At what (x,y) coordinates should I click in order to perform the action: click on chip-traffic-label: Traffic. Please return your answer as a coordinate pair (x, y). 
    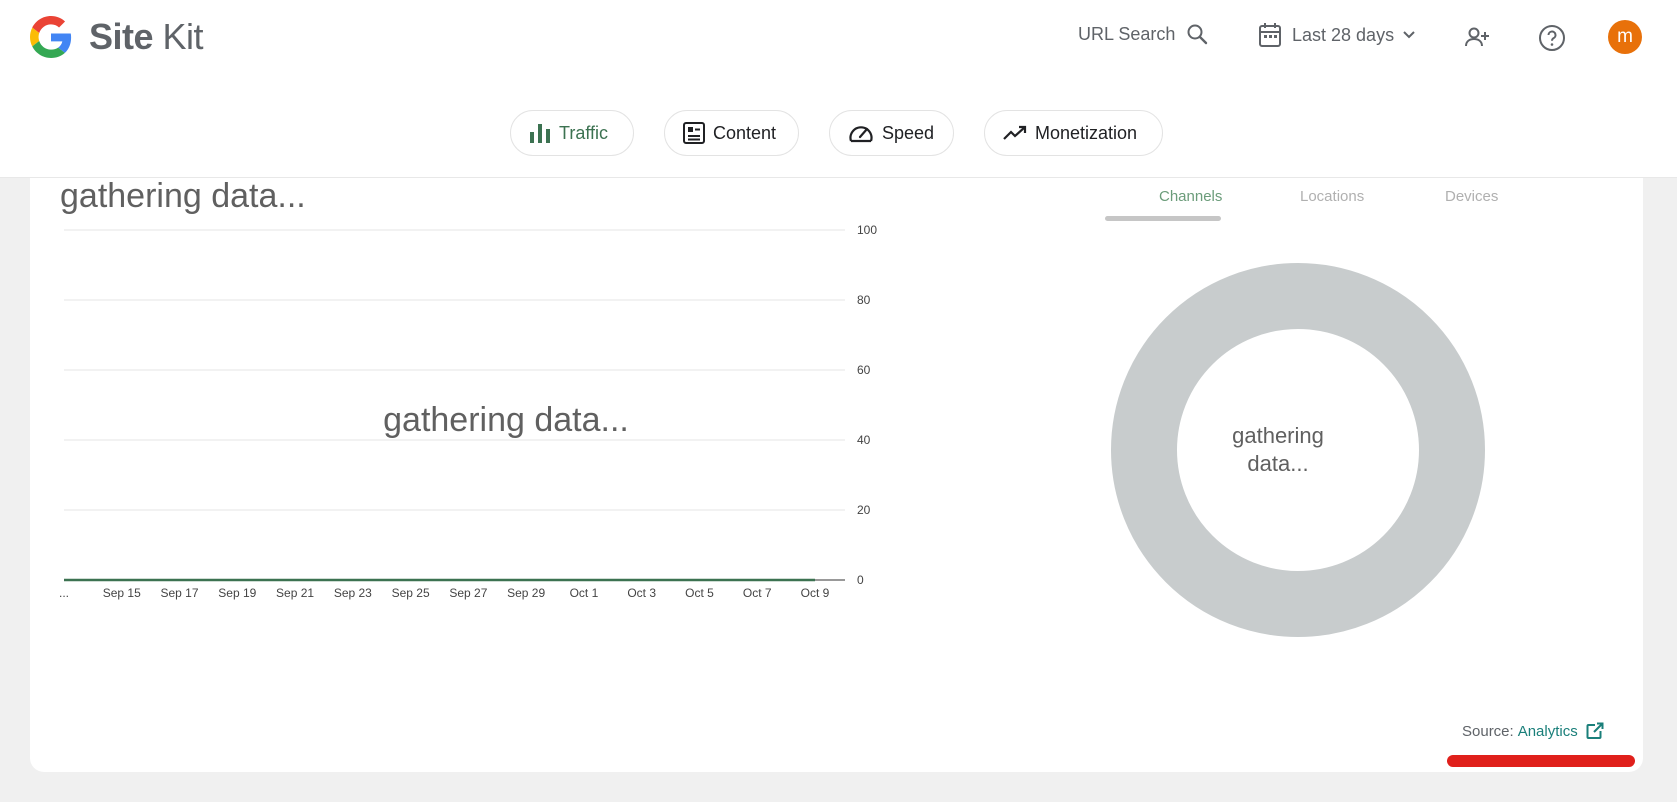
    Looking at the image, I should click on (584, 132).